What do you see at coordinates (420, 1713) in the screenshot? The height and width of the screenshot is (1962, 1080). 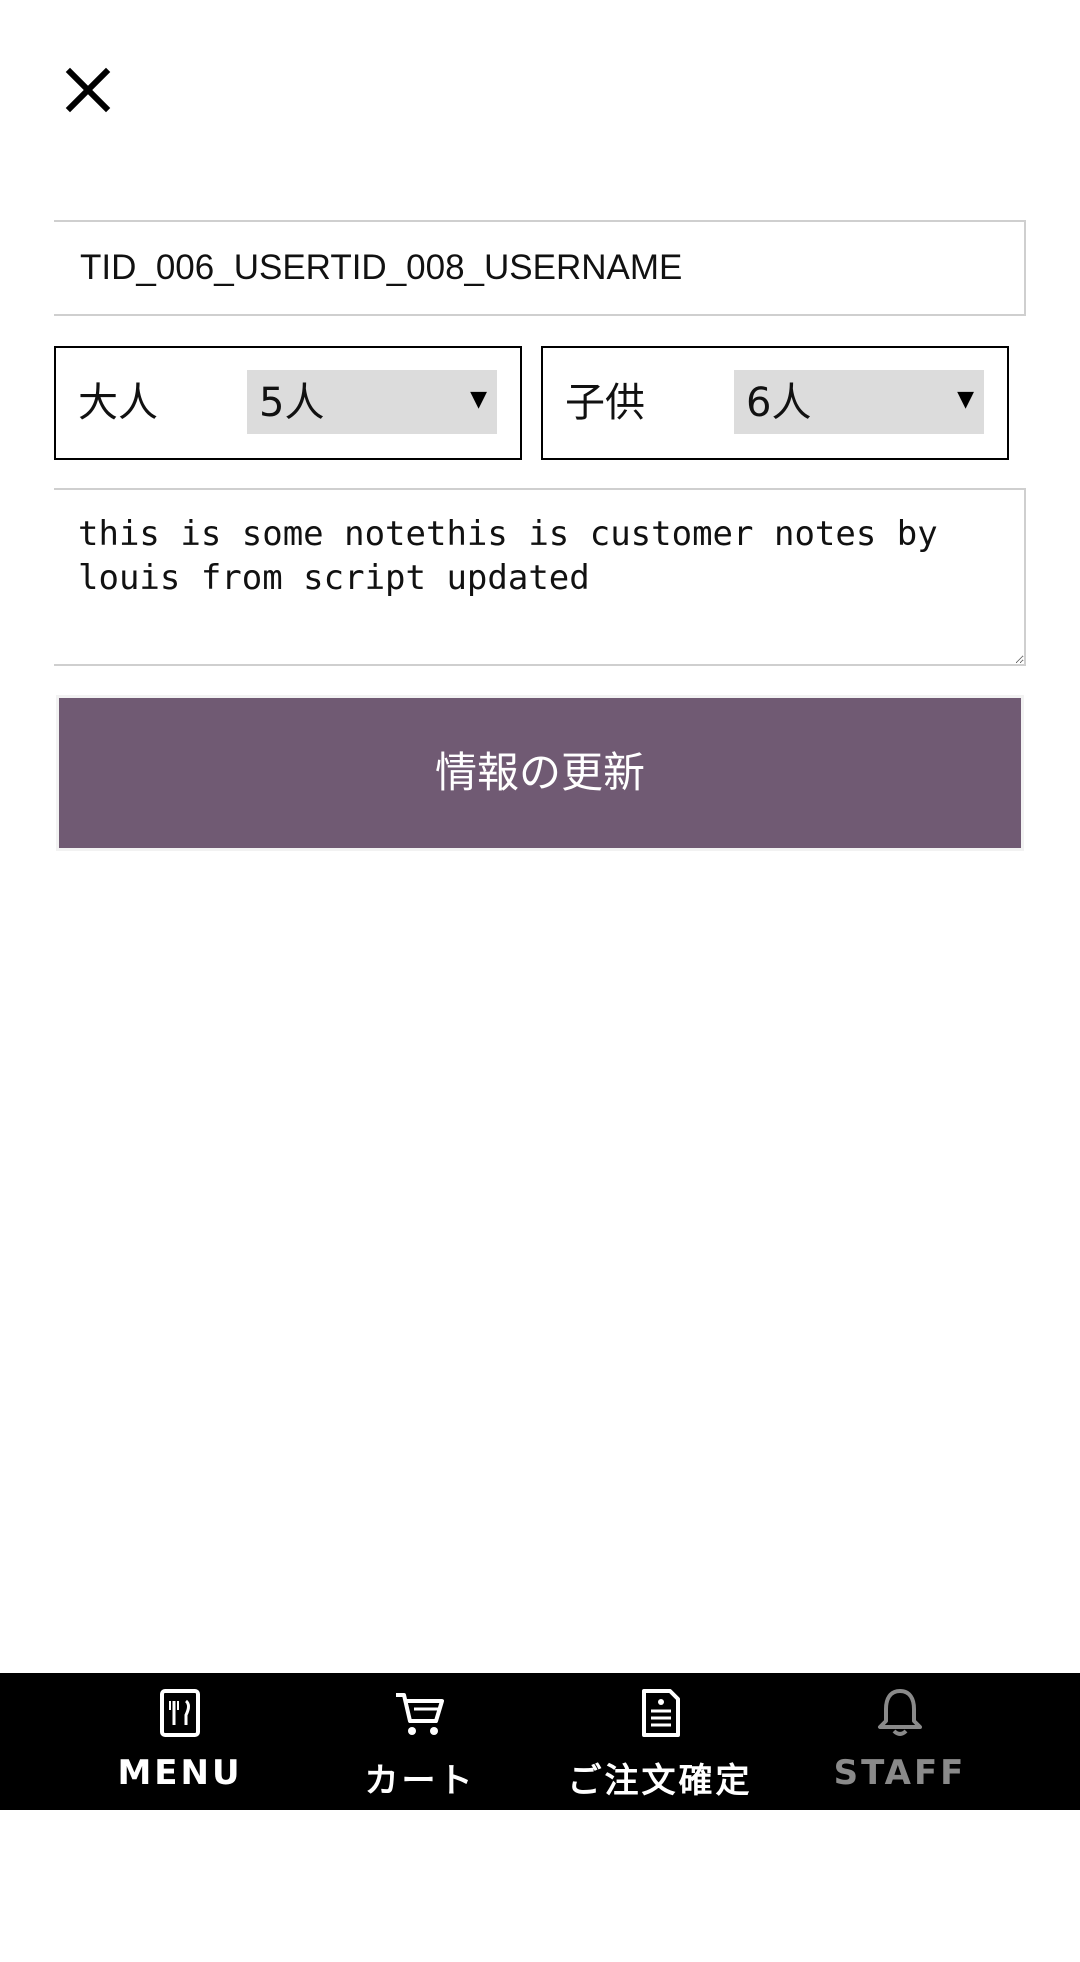 I see `cart-icon` at bounding box center [420, 1713].